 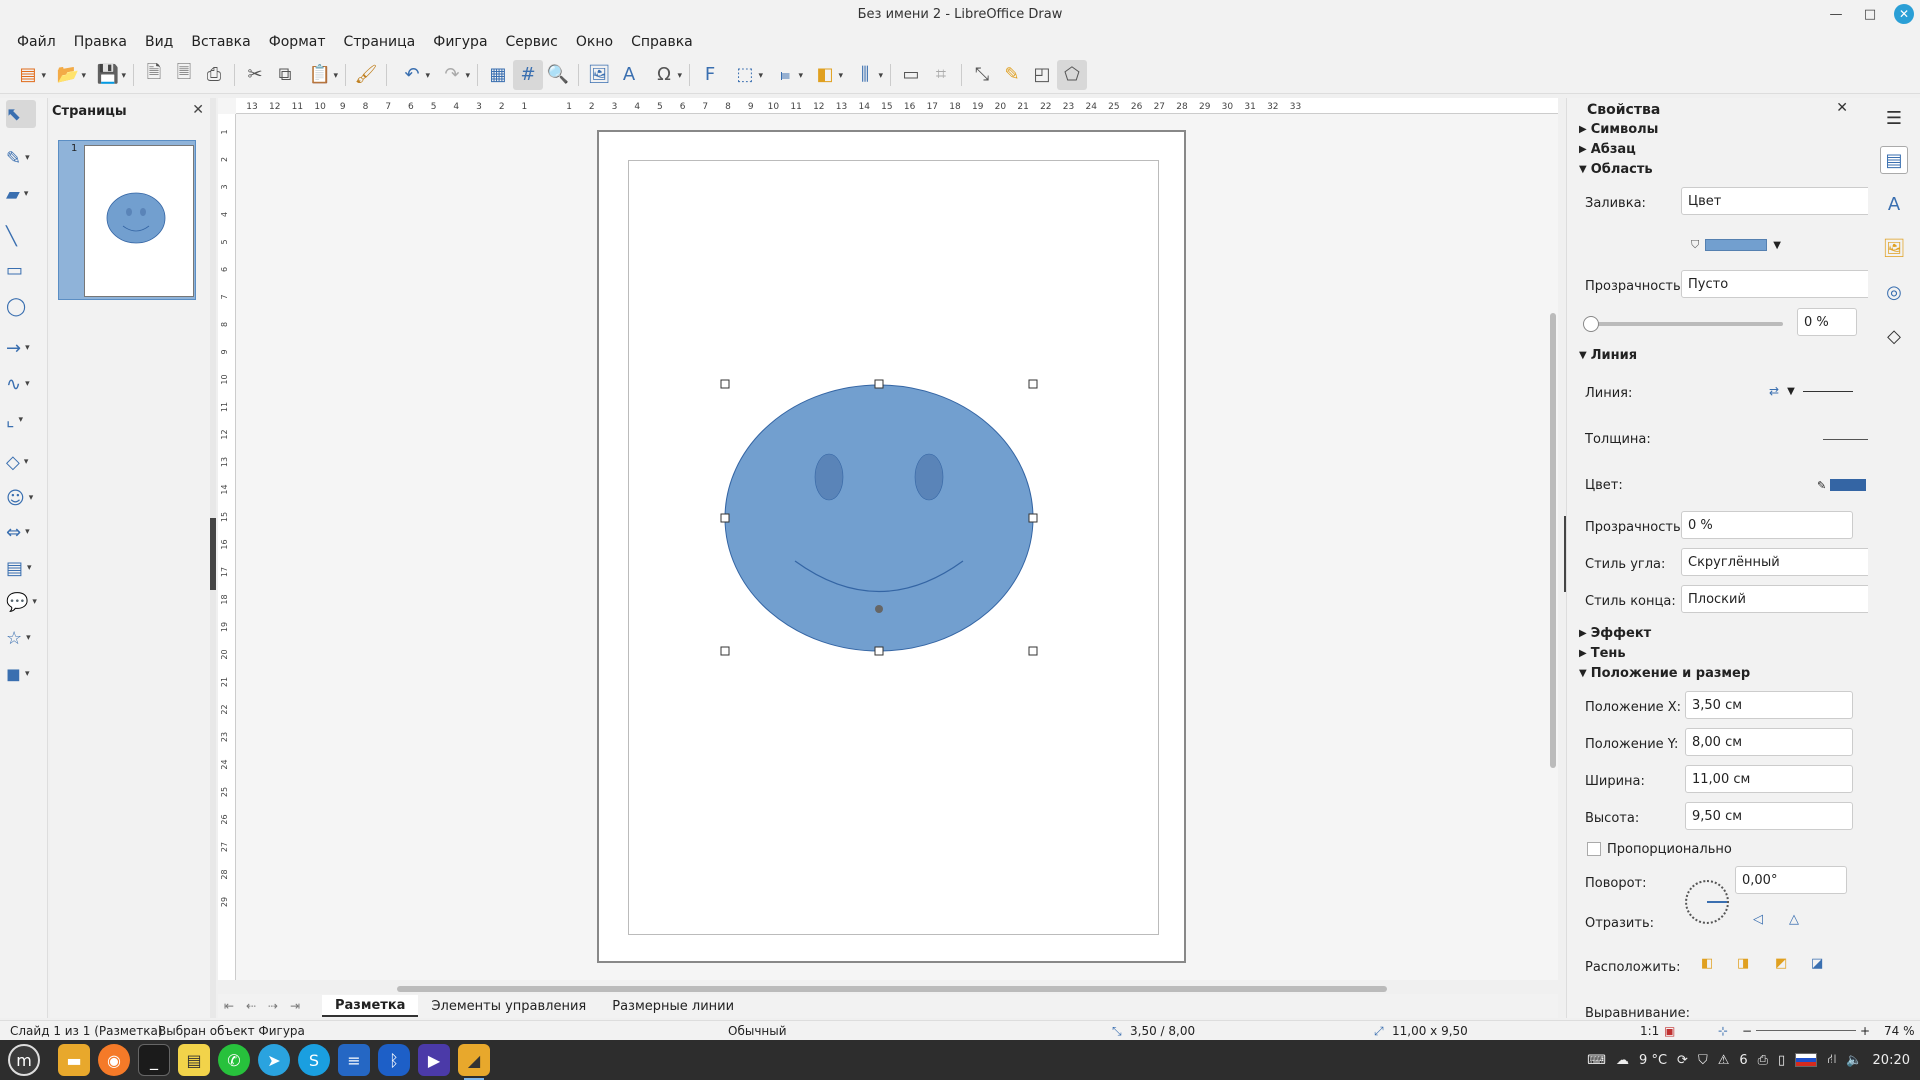 What do you see at coordinates (745, 75) in the screenshot?
I see `transformations-icon: ⬚` at bounding box center [745, 75].